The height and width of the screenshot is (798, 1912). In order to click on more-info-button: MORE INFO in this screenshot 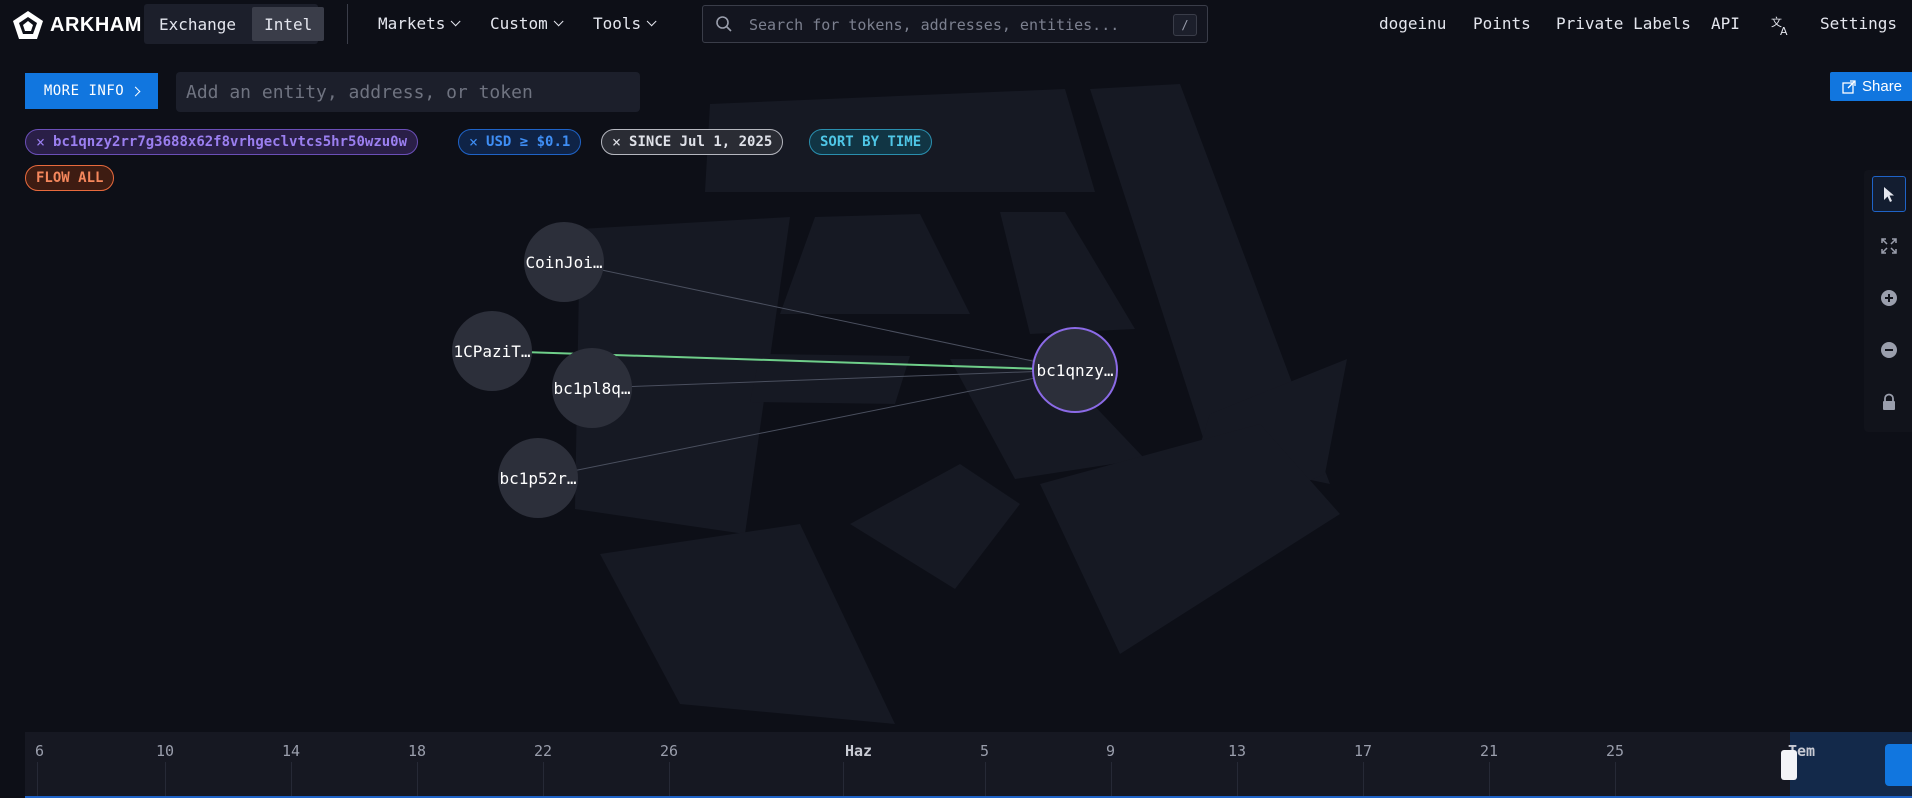, I will do `click(91, 91)`.